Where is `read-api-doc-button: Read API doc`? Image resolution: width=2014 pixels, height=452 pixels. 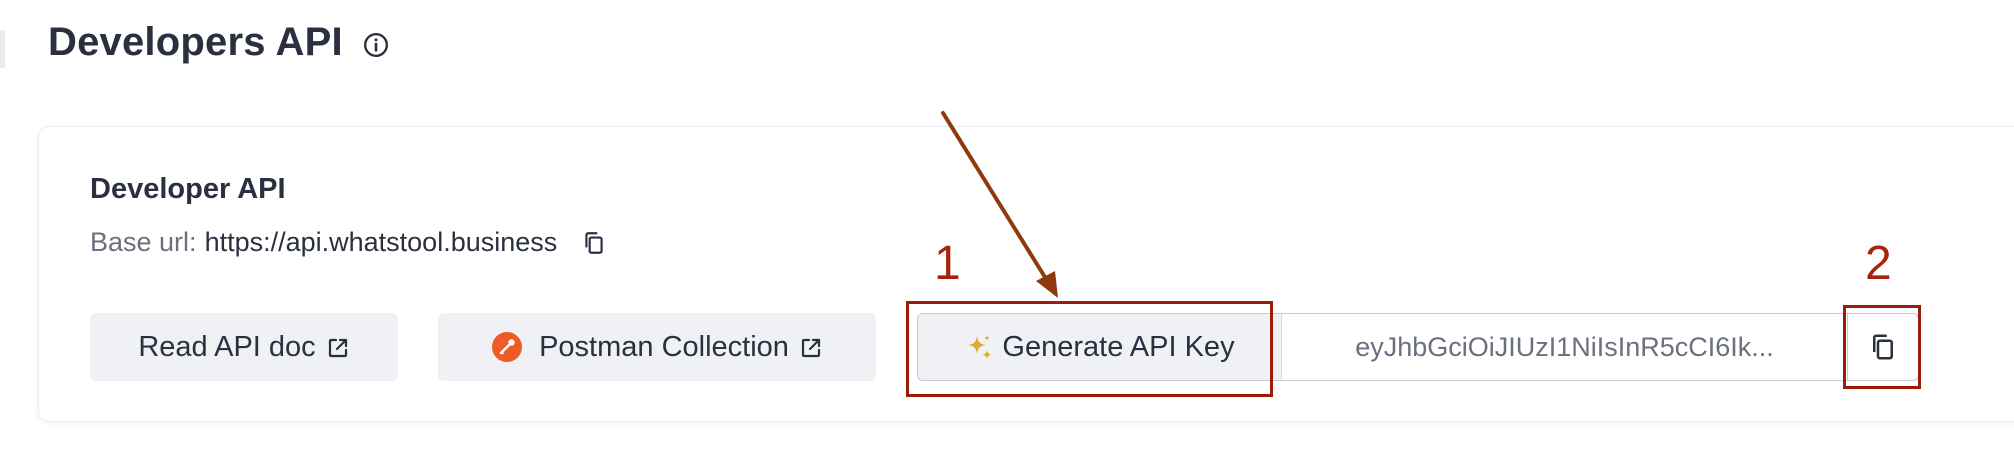 read-api-doc-button: Read API doc is located at coordinates (244, 347).